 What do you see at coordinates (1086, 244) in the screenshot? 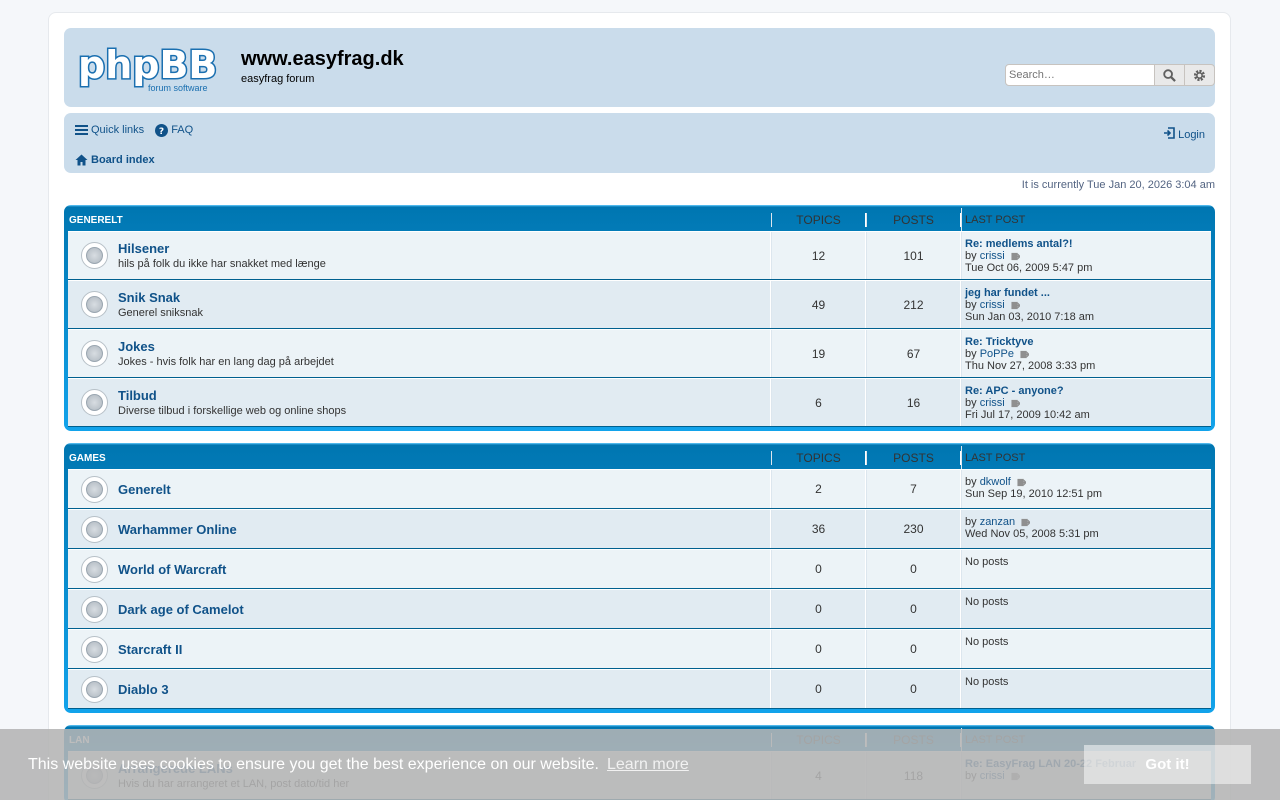
I see `last-post-title: Re: medlems antal?!` at bounding box center [1086, 244].